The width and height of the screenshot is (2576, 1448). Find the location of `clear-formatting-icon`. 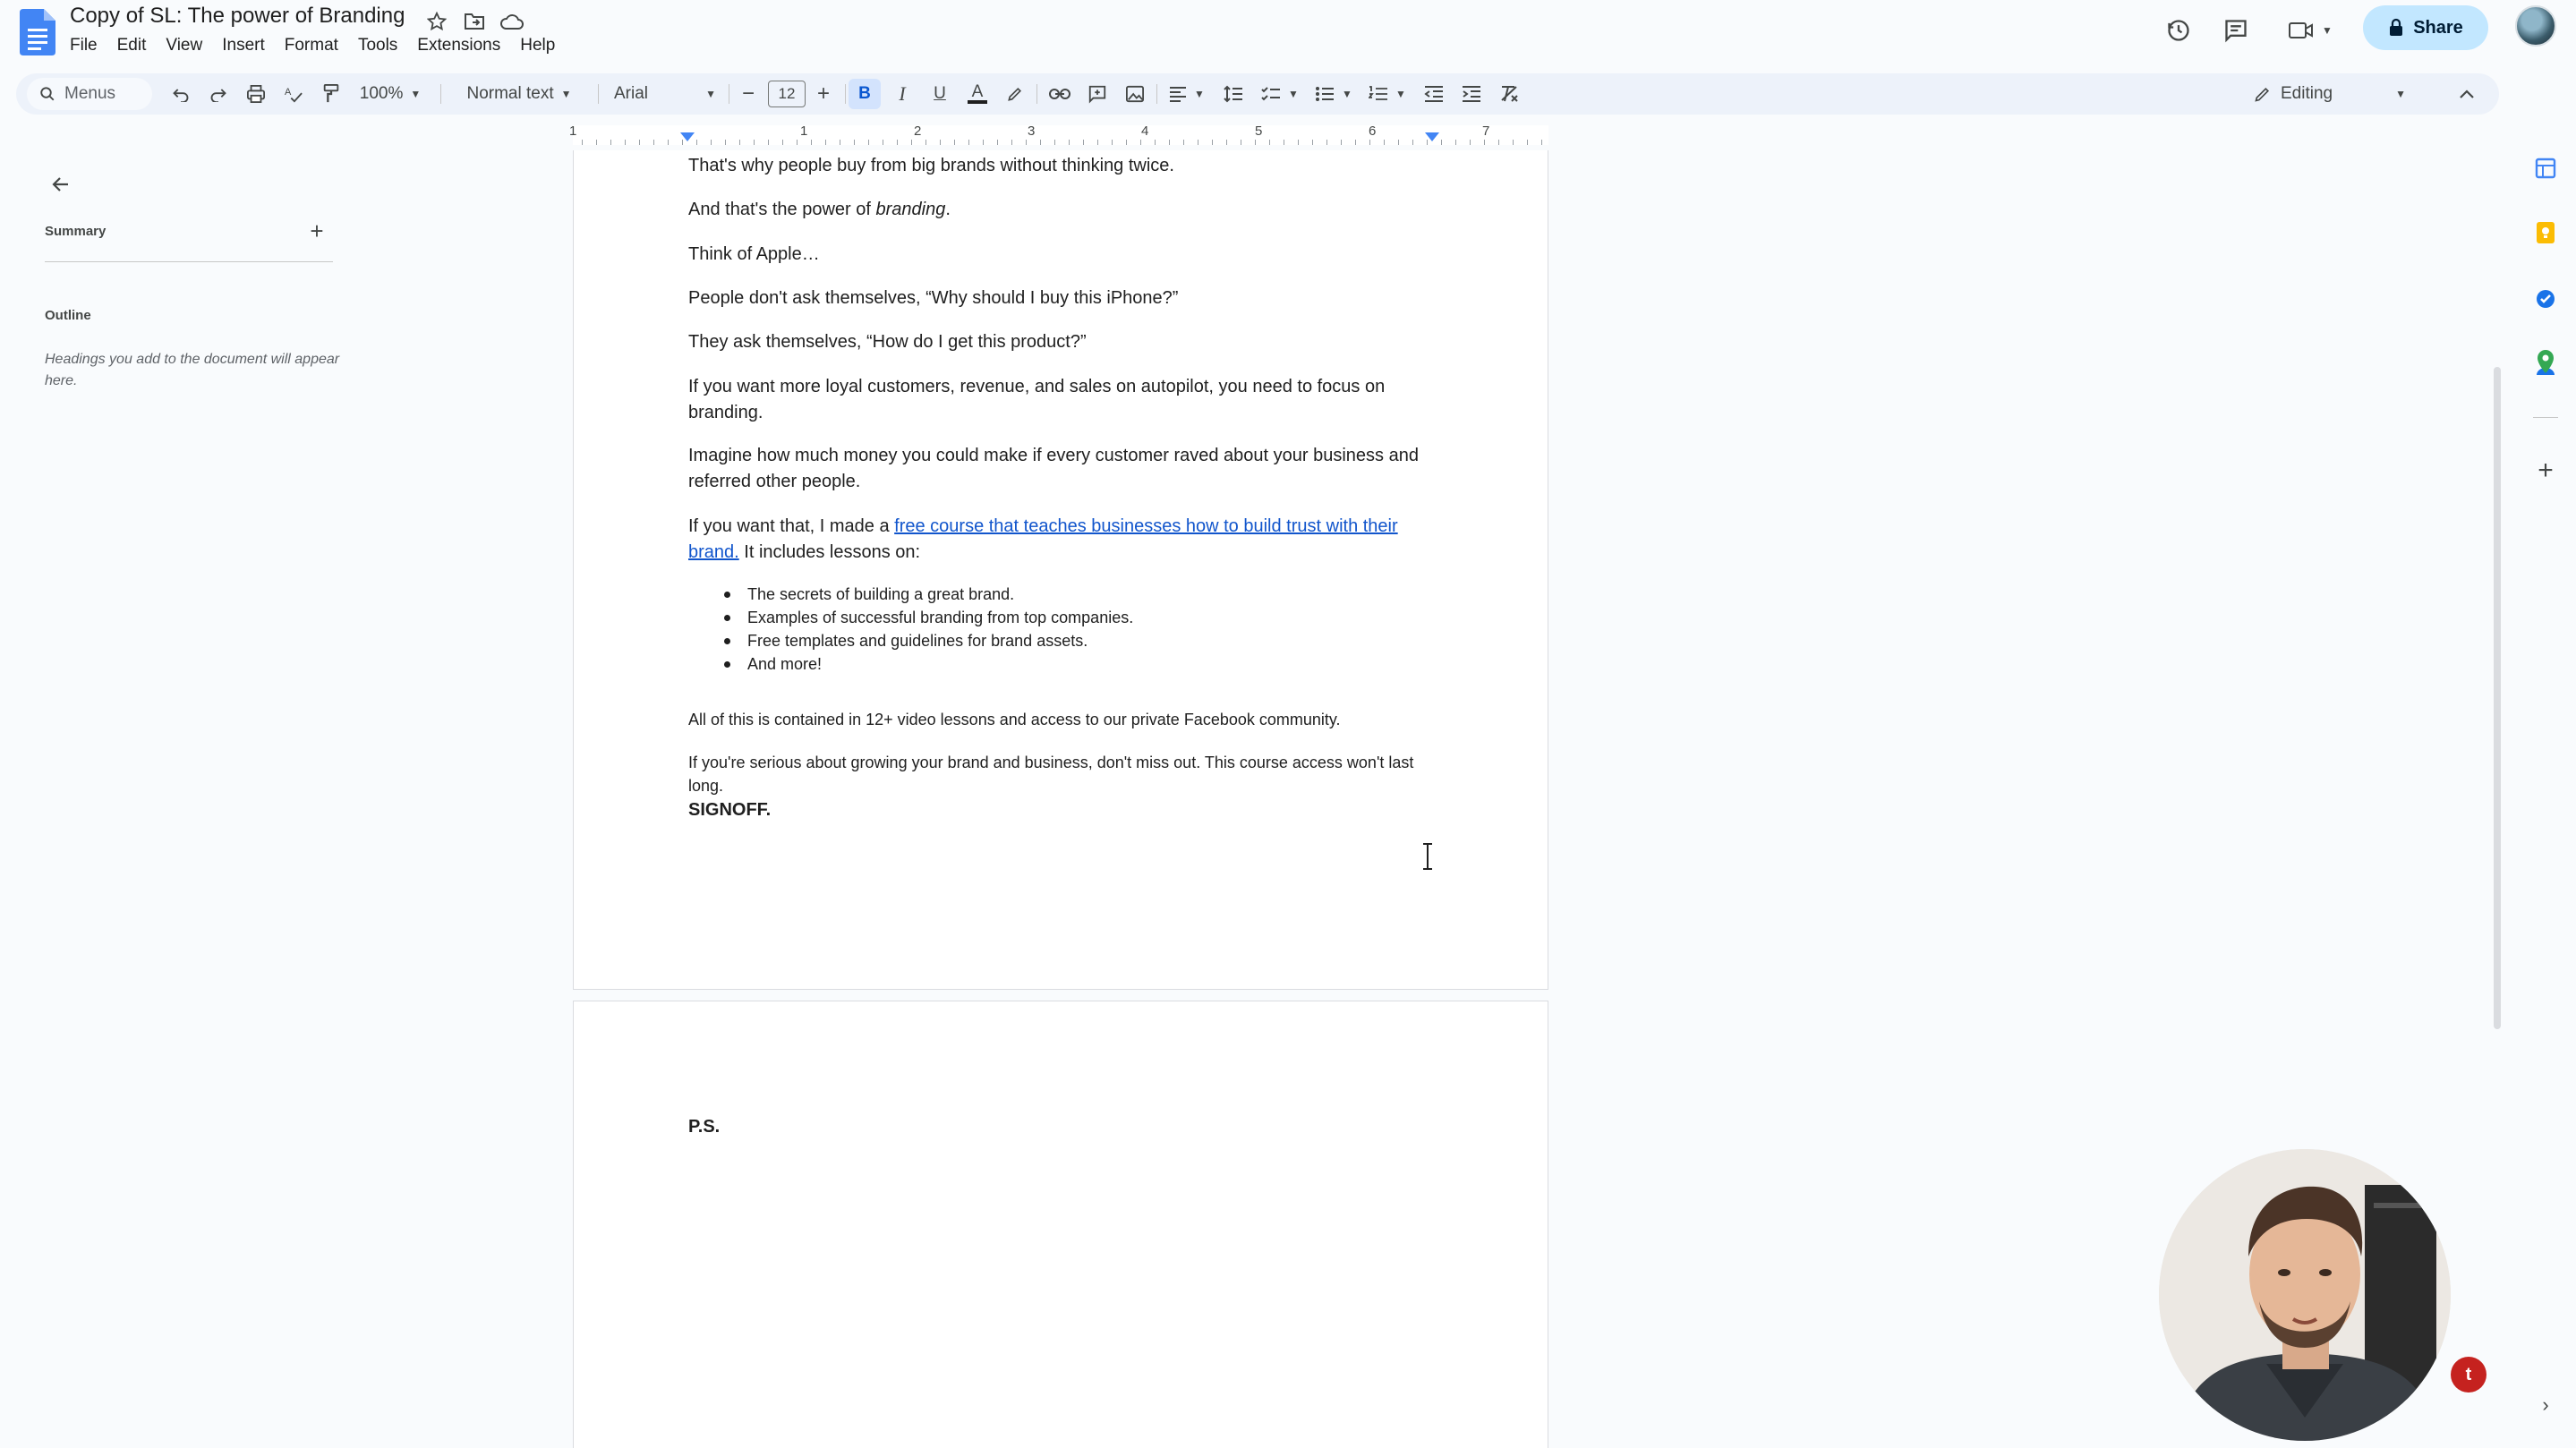

clear-formatting-icon is located at coordinates (1509, 94).